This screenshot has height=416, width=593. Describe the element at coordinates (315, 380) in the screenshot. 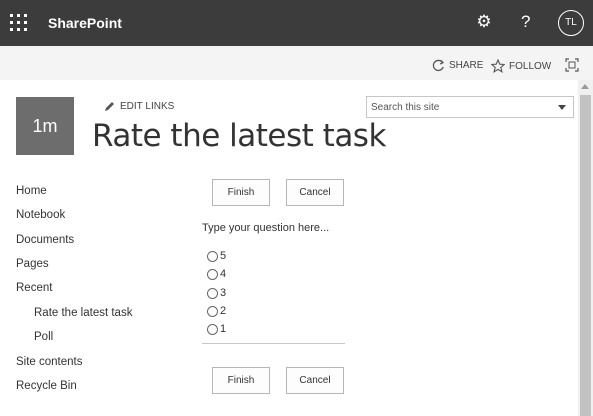

I see `cancel-button-bottom: Cancel` at that location.